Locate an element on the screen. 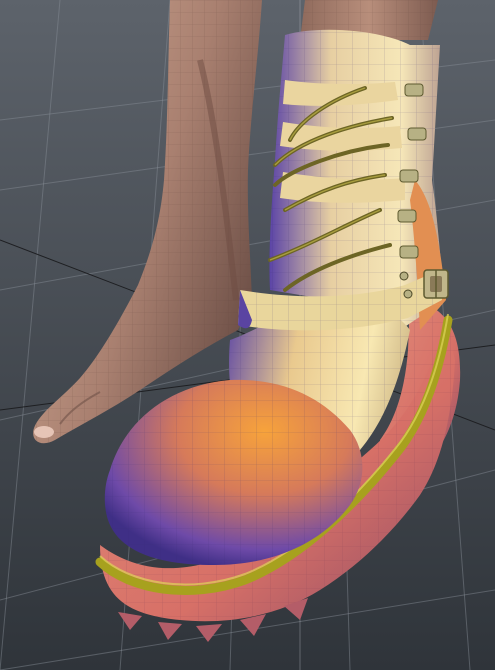 Image resolution: width=495 pixels, height=670 pixels. big-toe-nail is located at coordinates (44, 432).